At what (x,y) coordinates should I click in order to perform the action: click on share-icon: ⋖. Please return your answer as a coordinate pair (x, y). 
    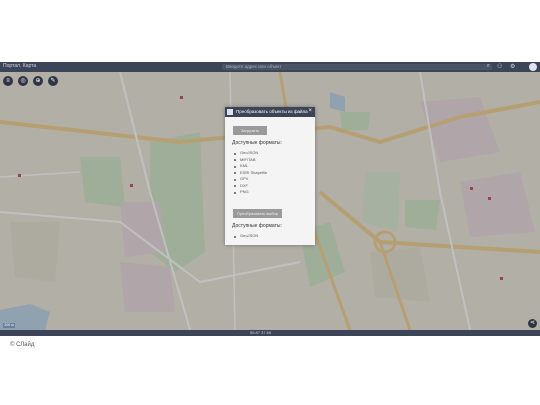
    Looking at the image, I should click on (532, 323).